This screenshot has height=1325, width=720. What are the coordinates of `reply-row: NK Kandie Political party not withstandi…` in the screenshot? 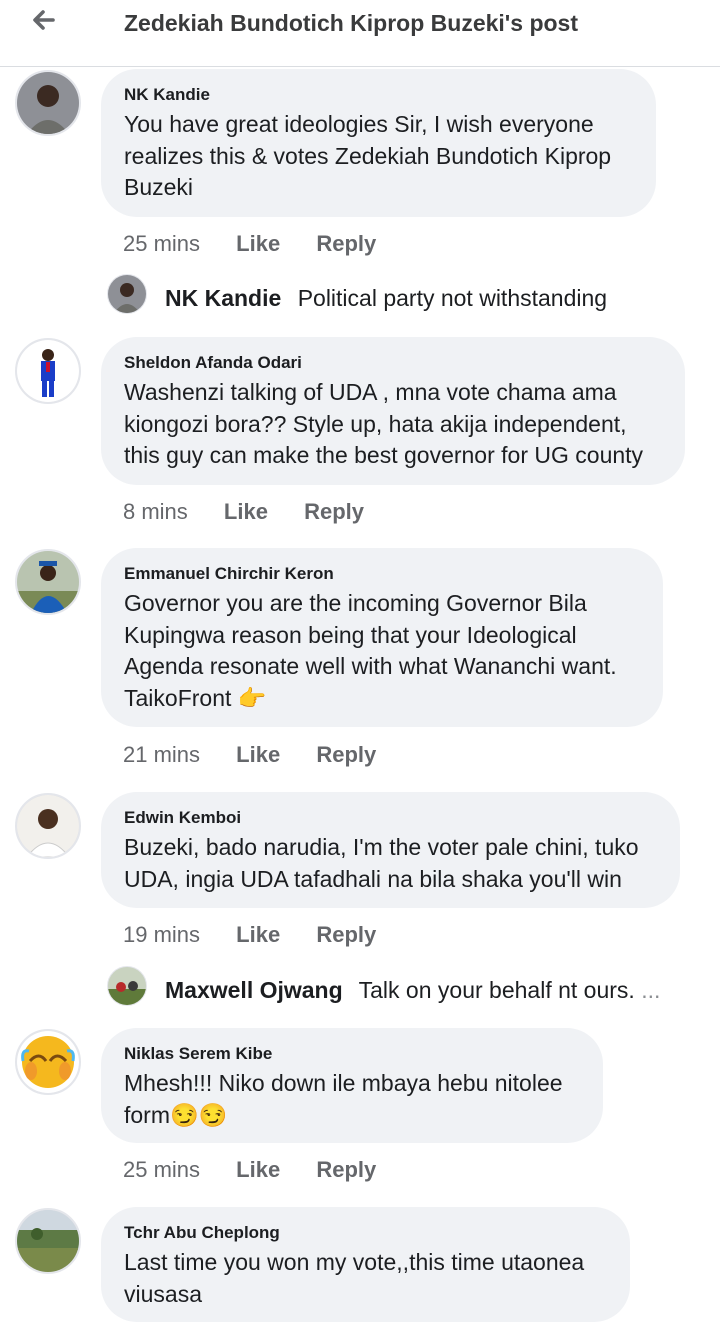 It's located at (386, 298).